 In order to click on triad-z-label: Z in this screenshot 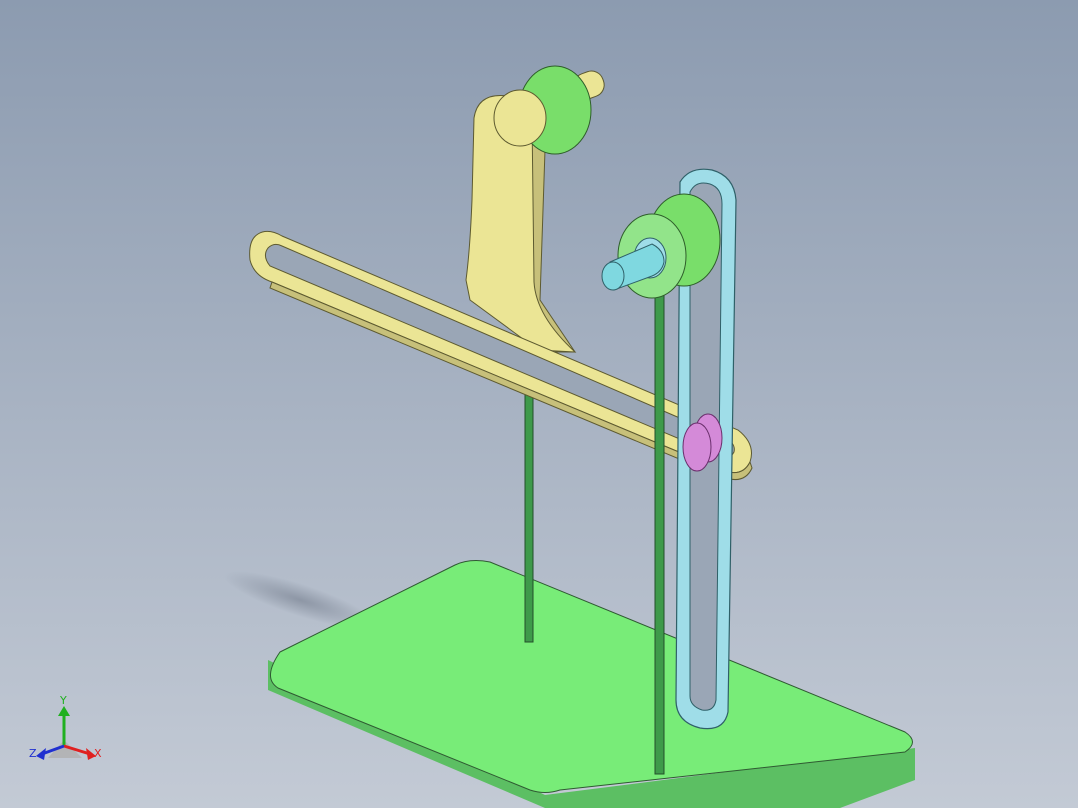, I will do `click(33, 753)`.